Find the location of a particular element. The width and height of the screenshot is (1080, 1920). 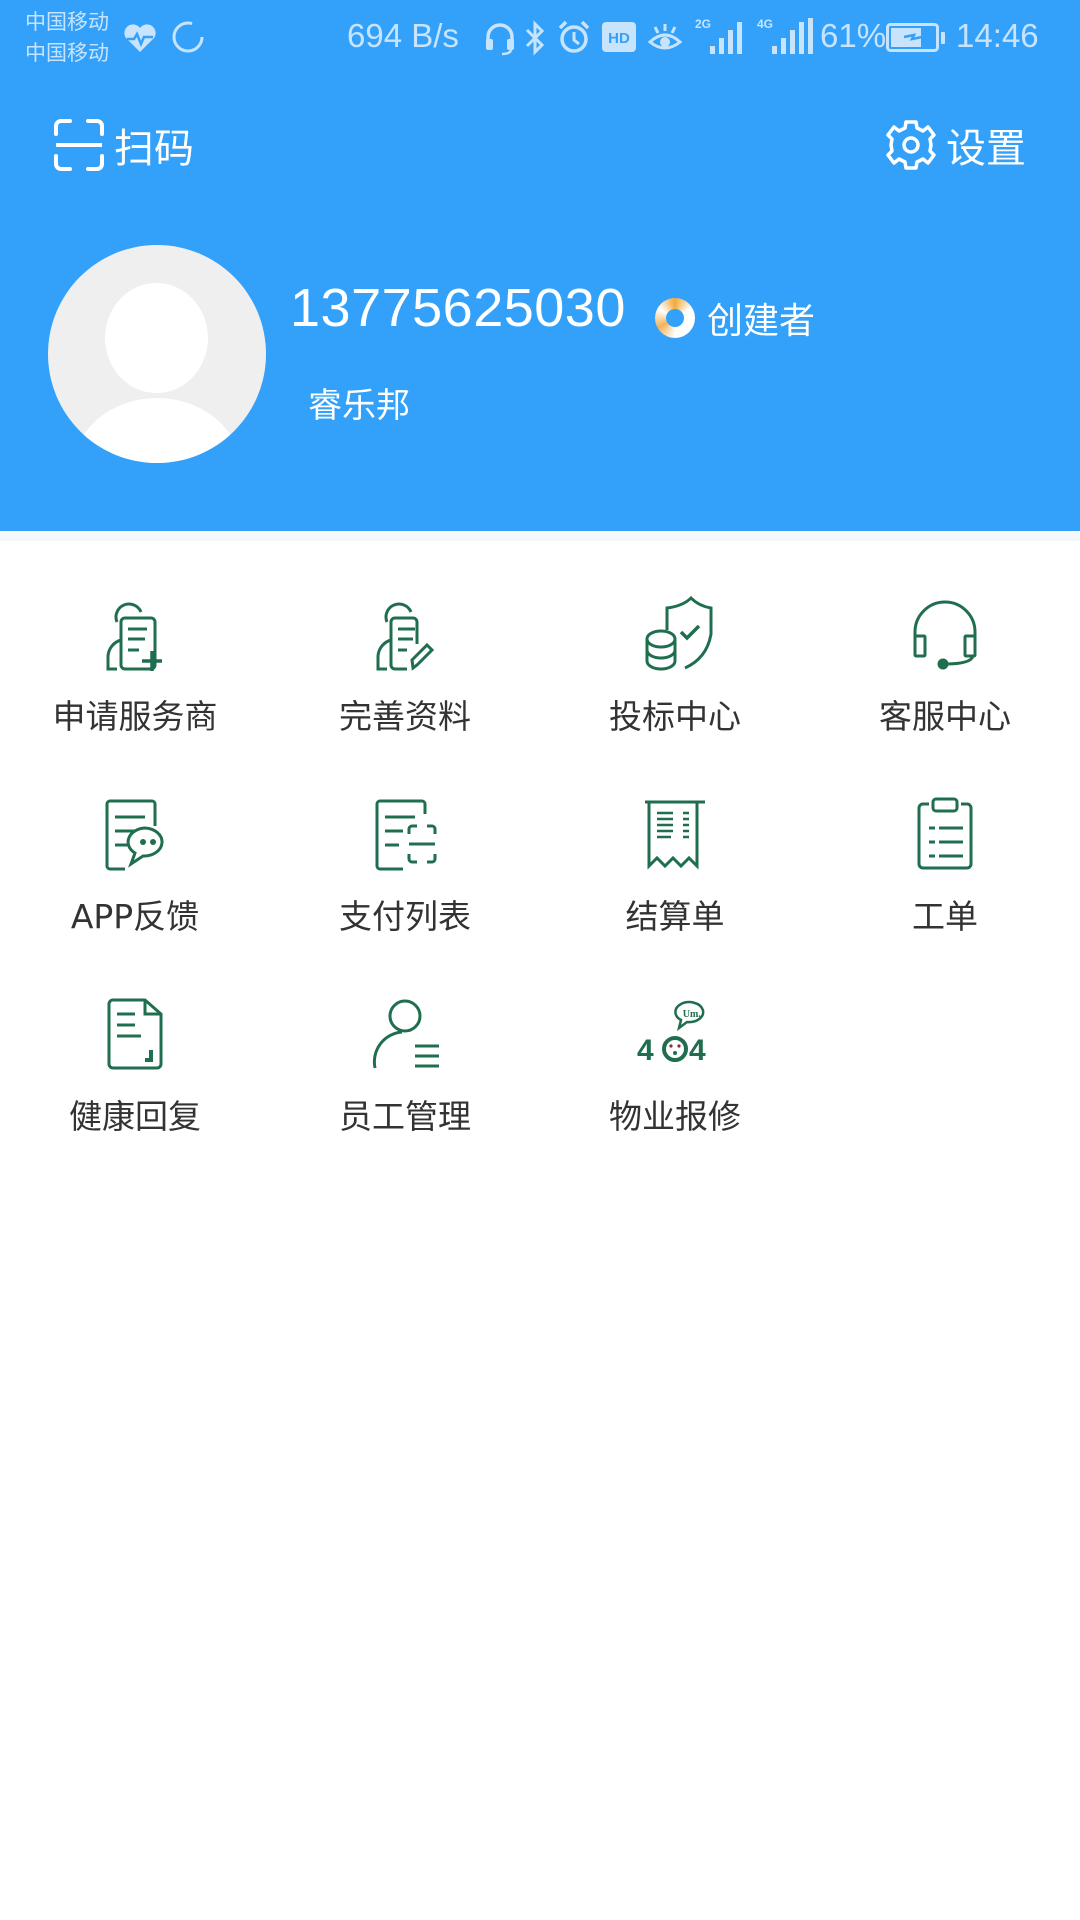

eye-icon is located at coordinates (665, 37).